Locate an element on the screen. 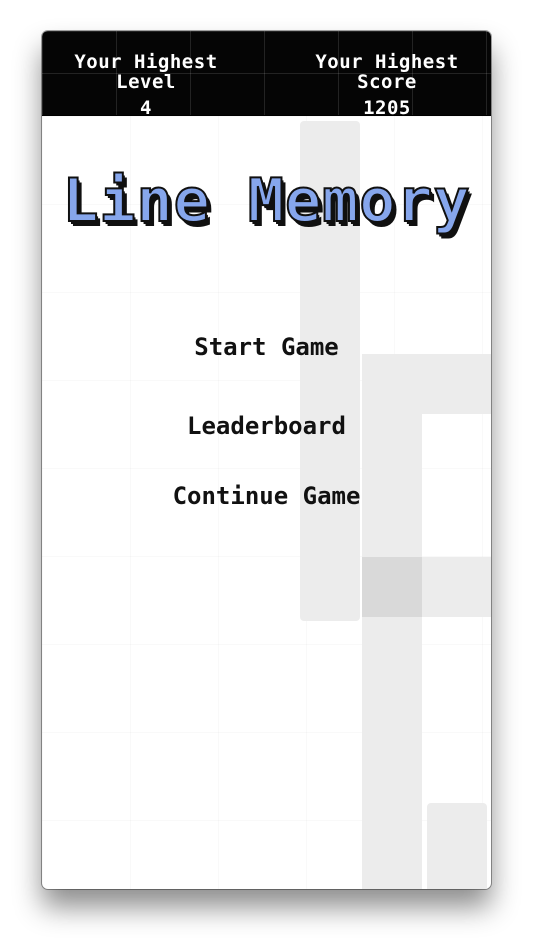 This screenshot has width=534, height=950. leaderboard-button: Leaderboard is located at coordinates (266, 426).